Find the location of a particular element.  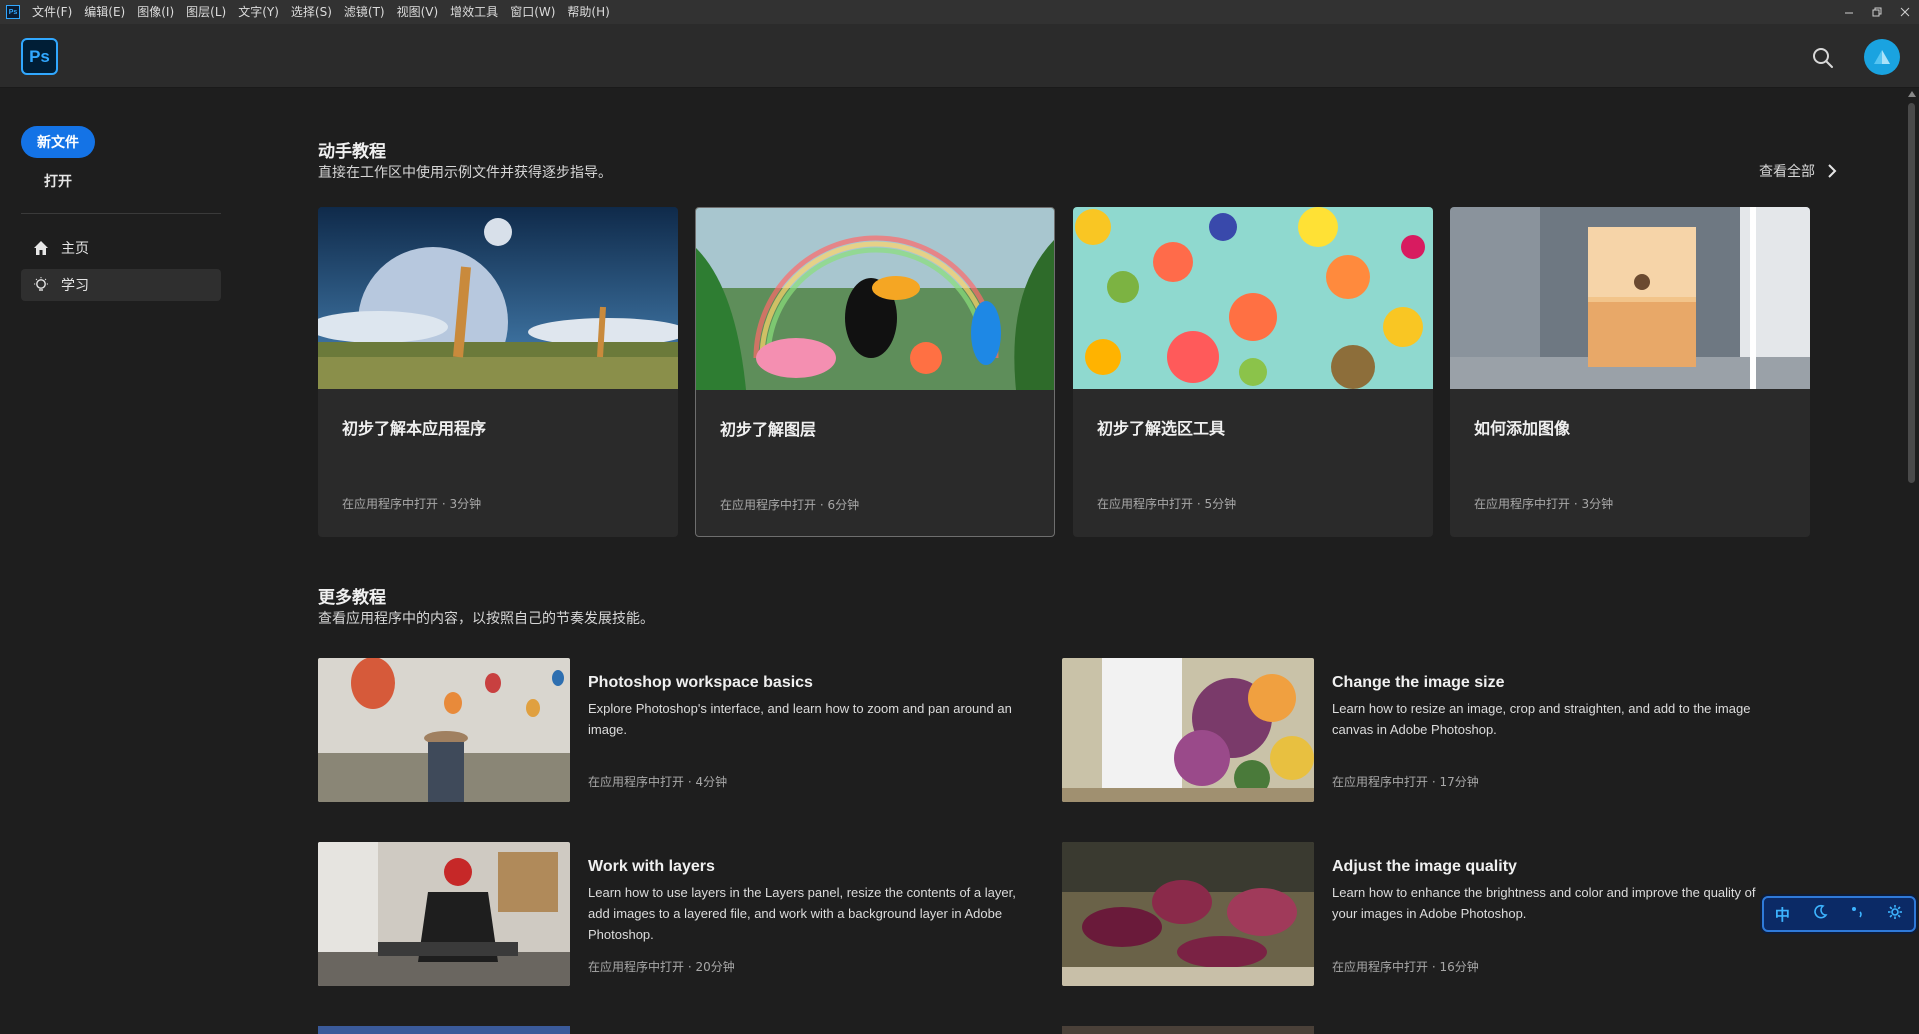

menu-edit: 编辑(E) is located at coordinates (104, 12).